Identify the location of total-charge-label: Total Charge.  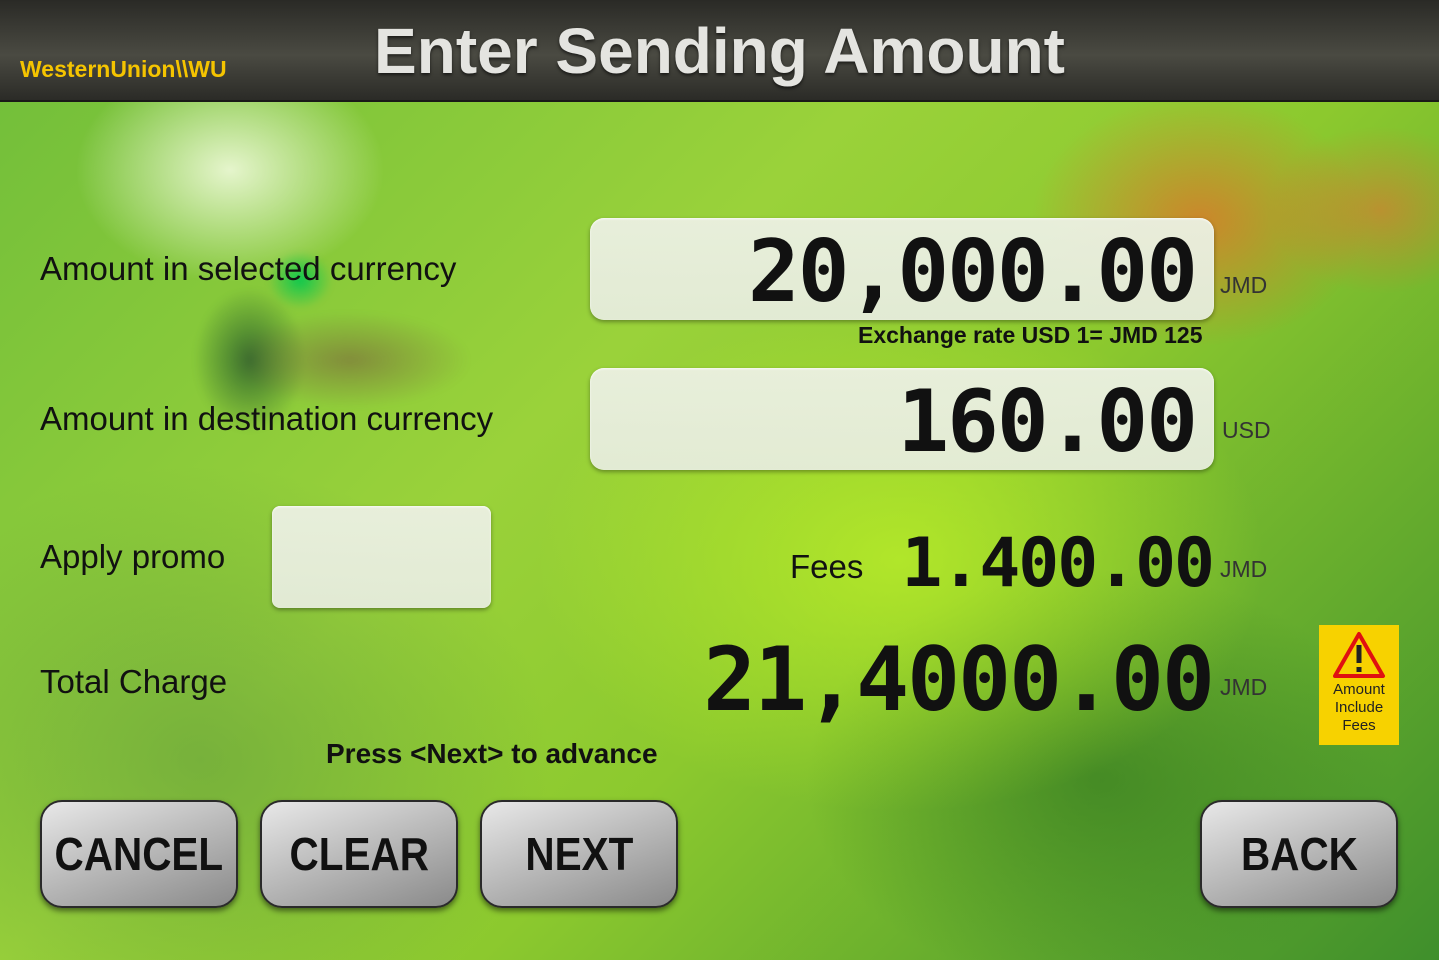
(134, 681).